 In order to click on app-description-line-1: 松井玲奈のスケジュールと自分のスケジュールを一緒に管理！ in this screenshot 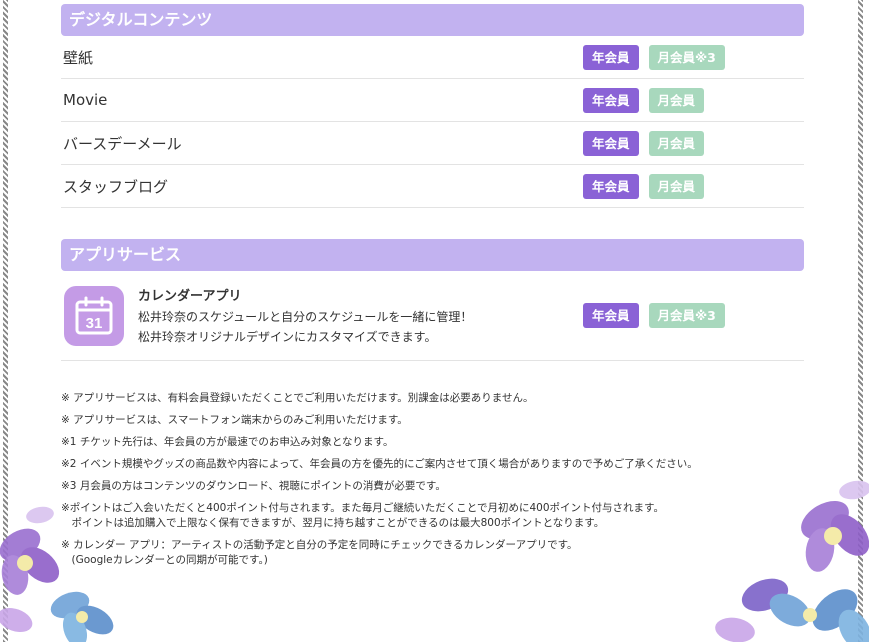, I will do `click(305, 316)`.